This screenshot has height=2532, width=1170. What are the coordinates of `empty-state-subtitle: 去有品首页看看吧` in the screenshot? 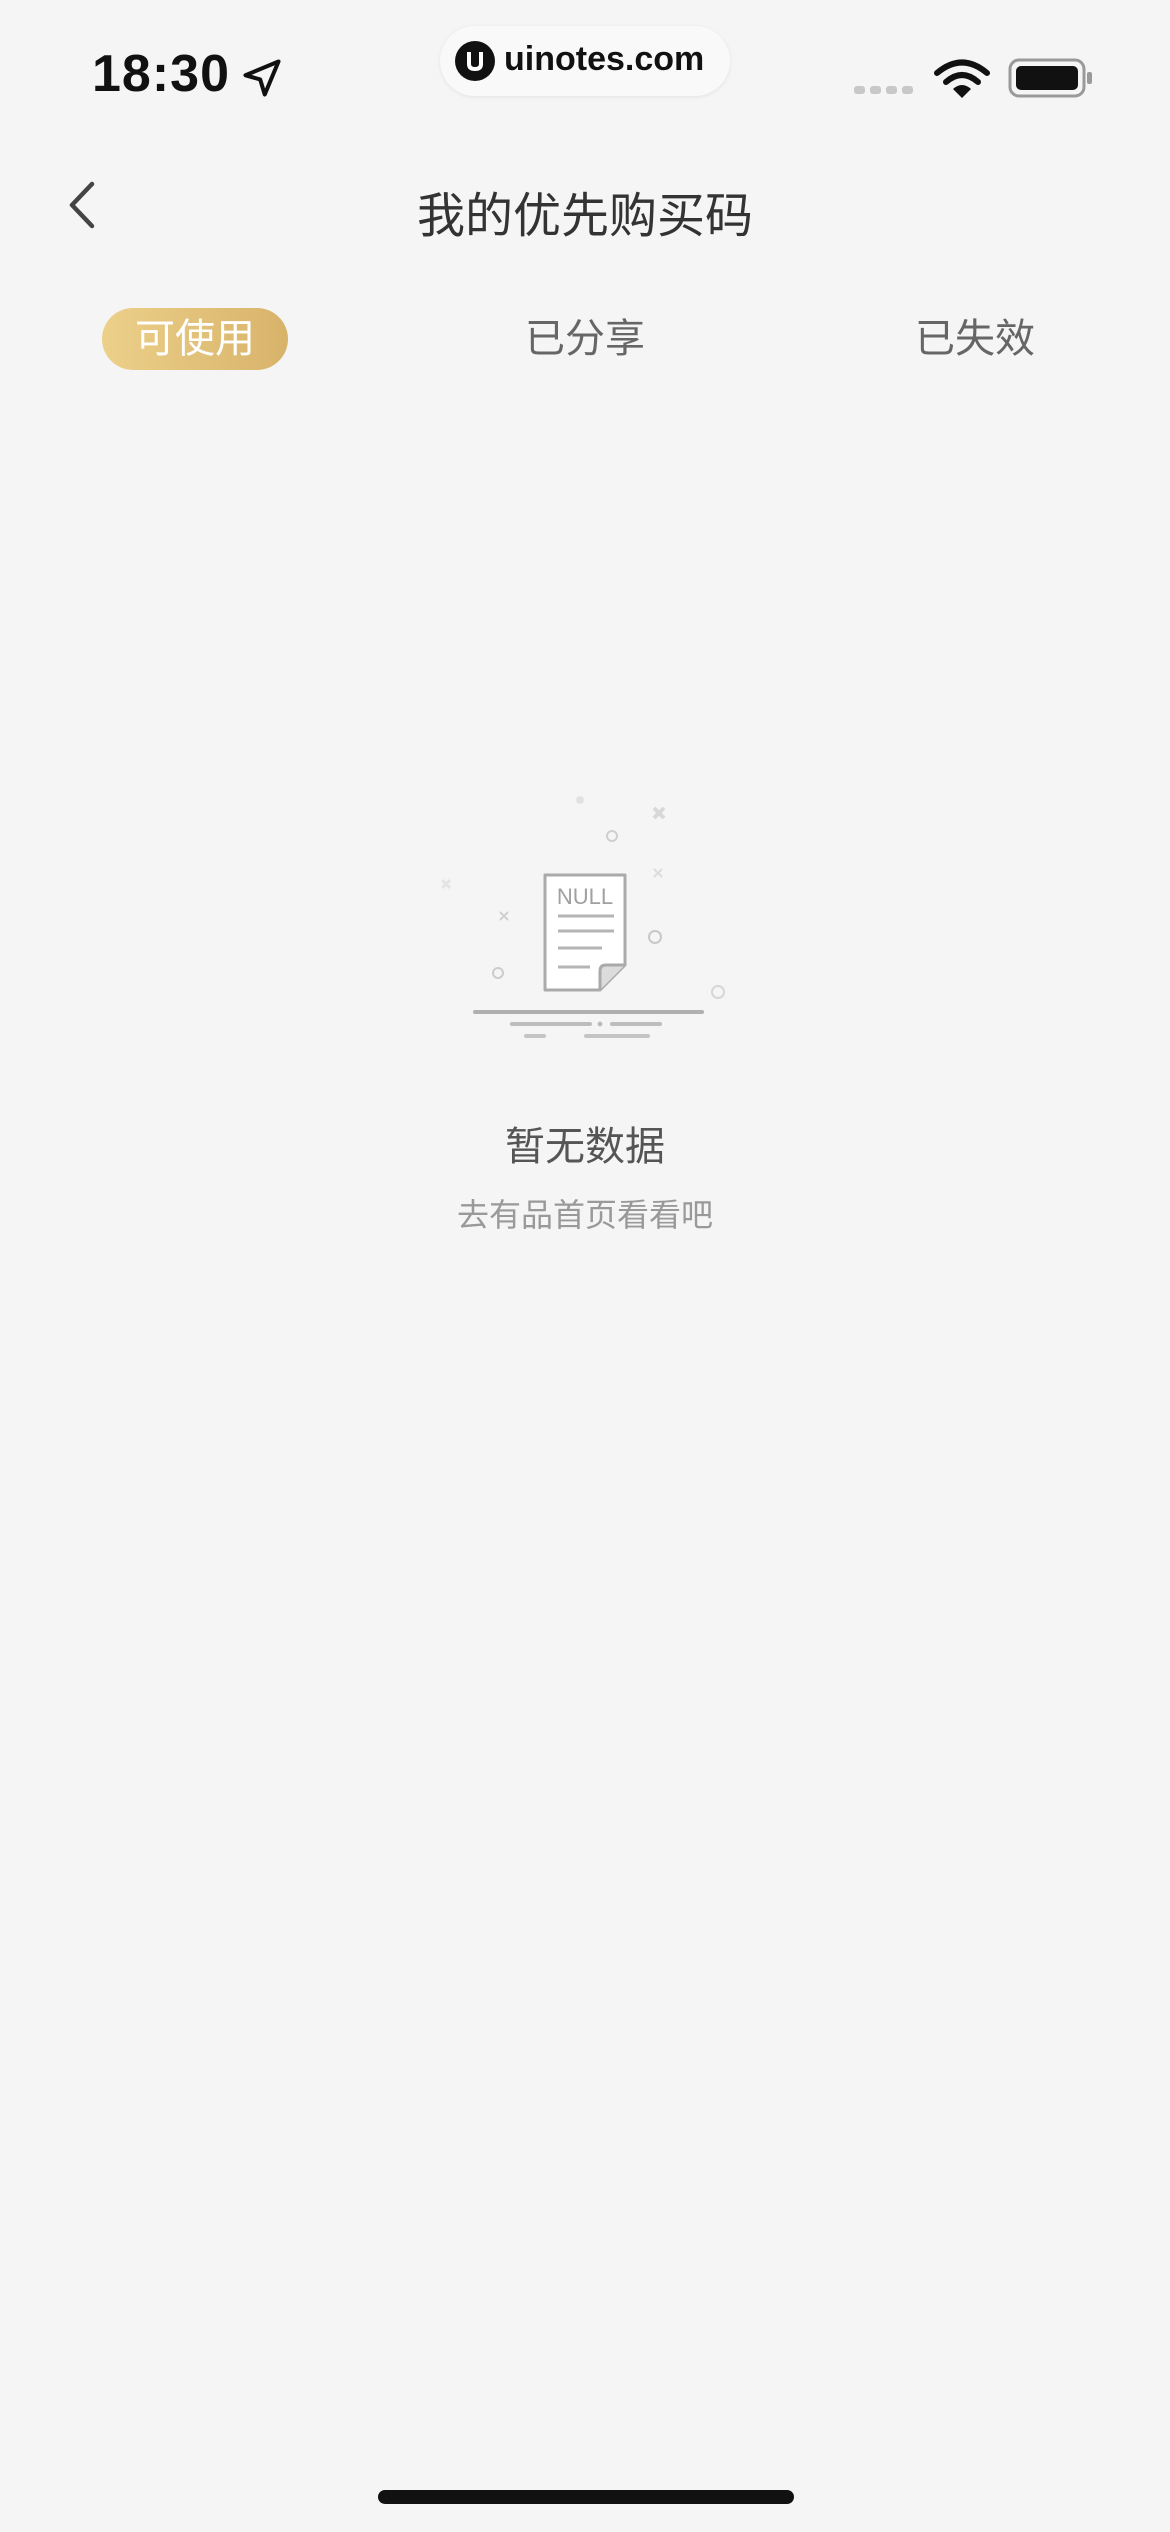 It's located at (585, 1213).